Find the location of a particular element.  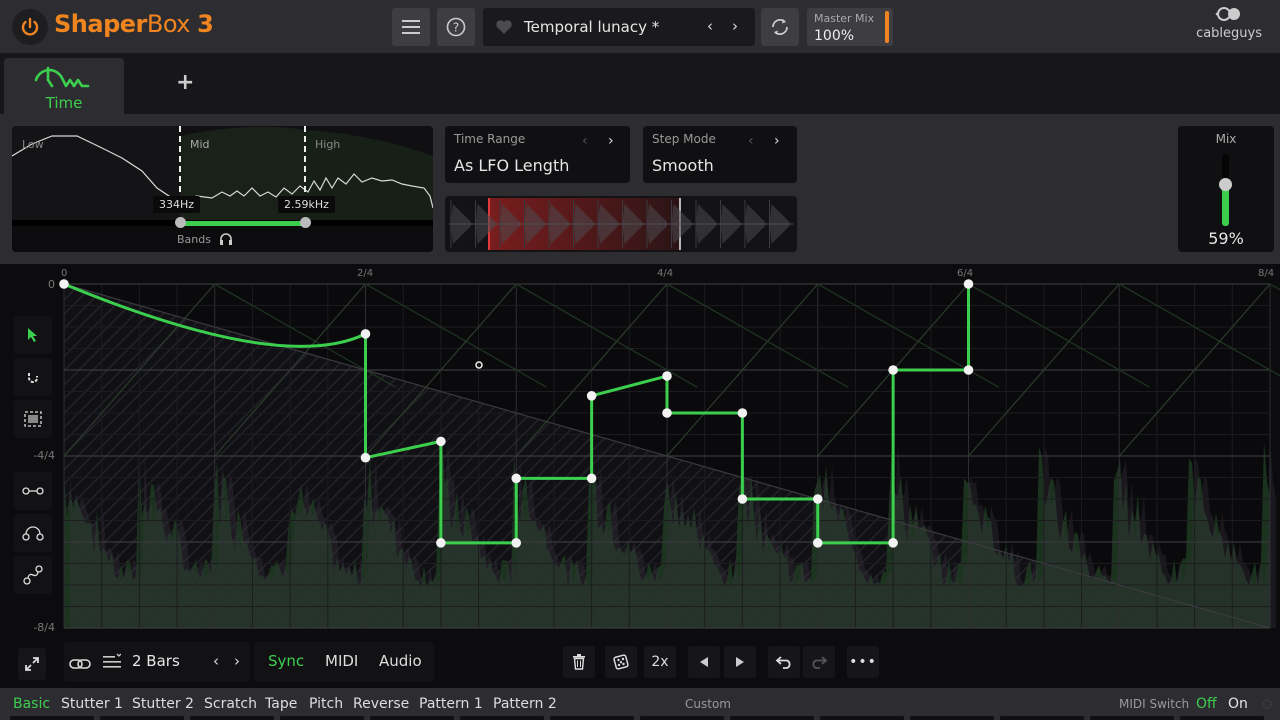

mid-band-range is located at coordinates (242, 223).